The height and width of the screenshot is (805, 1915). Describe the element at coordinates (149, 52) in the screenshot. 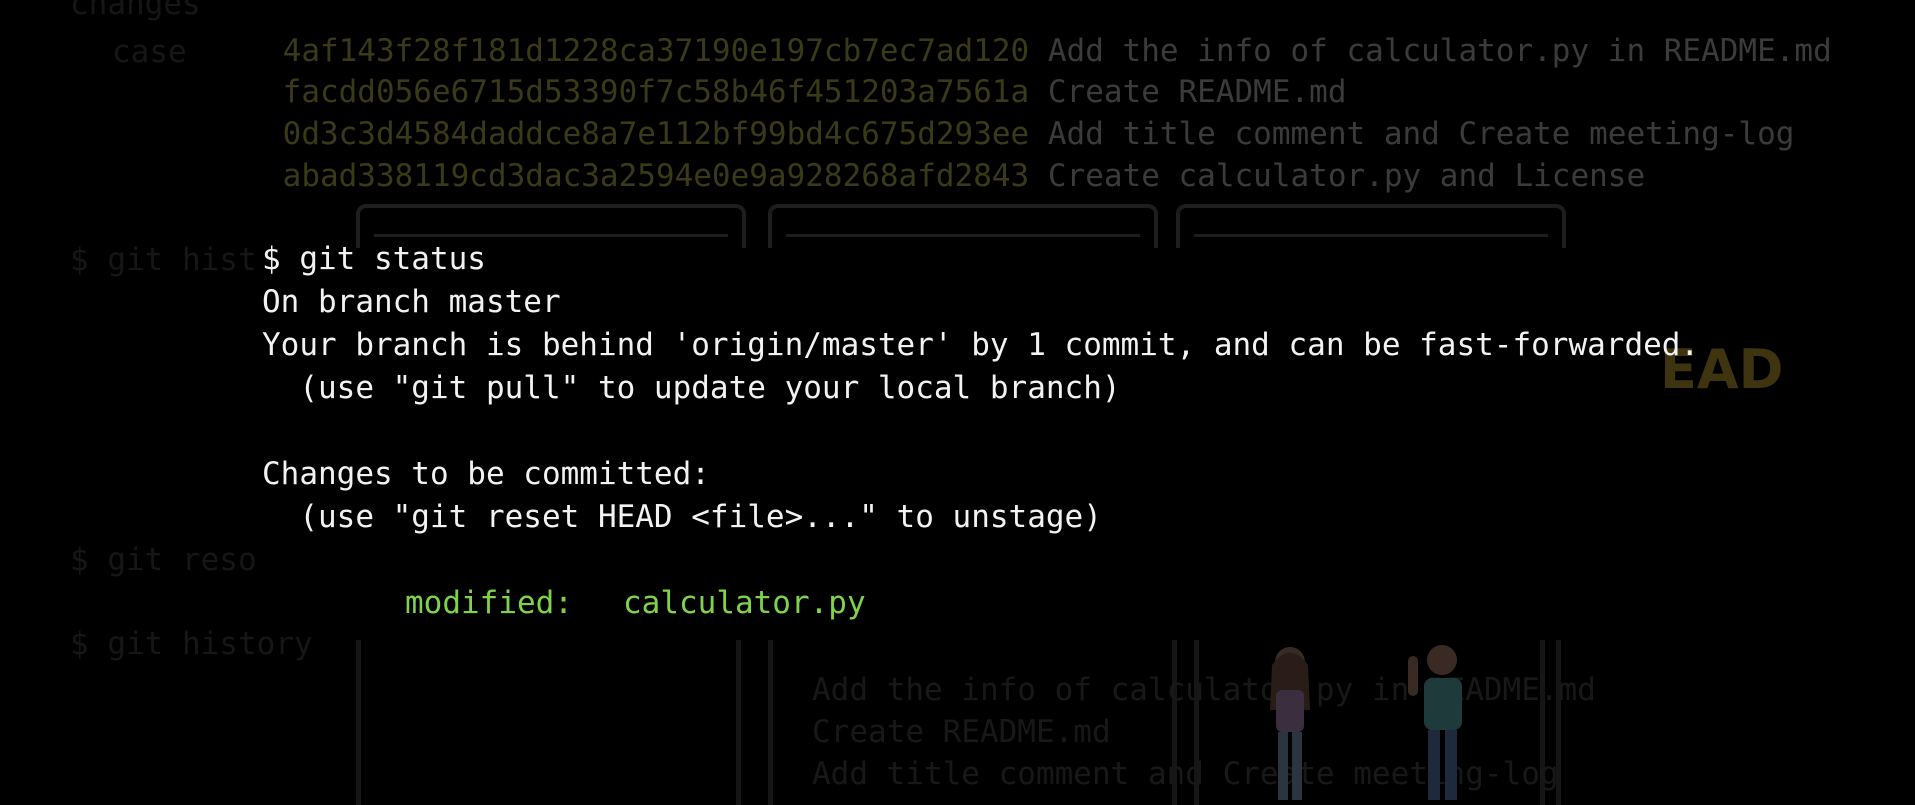

I see `bg-left-fragment: case` at that location.